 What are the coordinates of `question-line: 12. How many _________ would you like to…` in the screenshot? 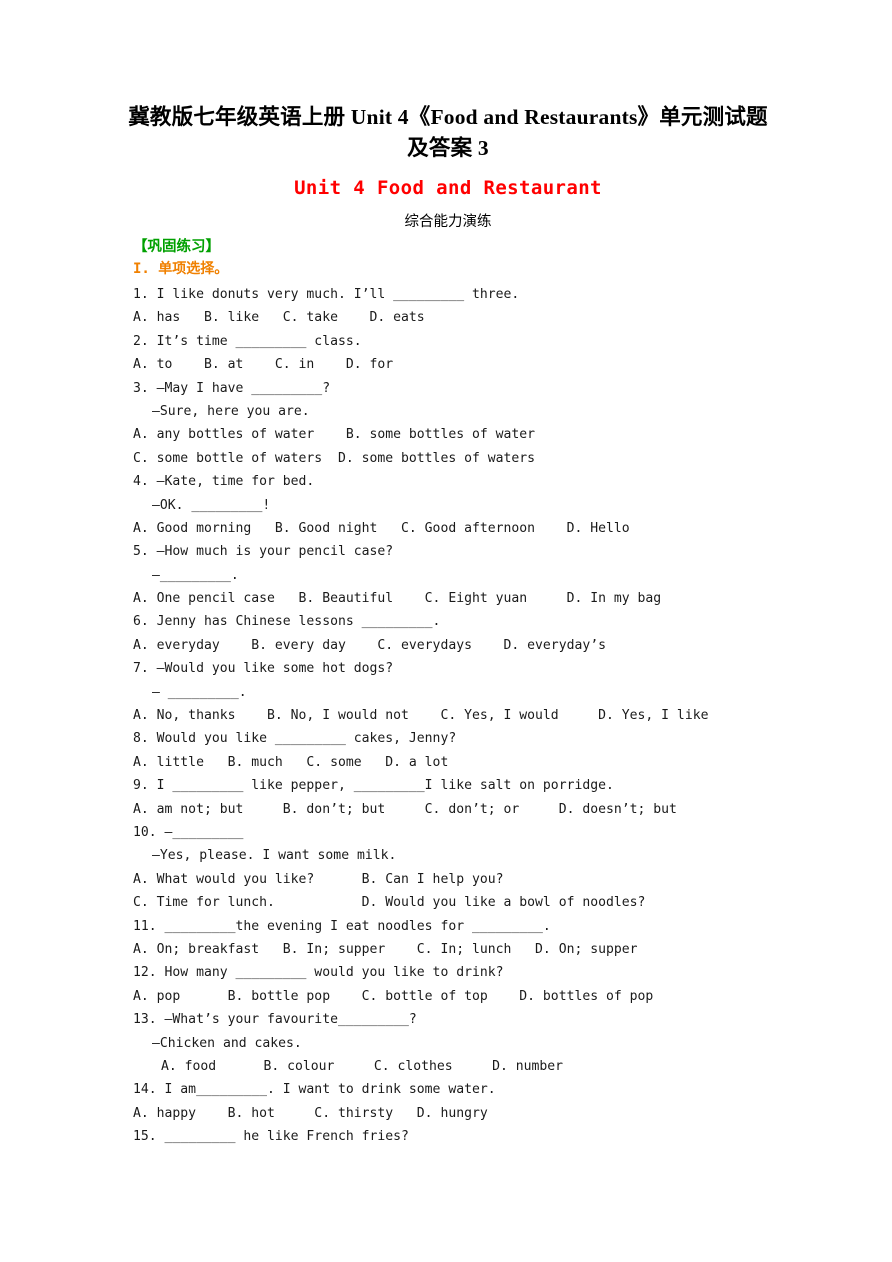 It's located at (318, 973).